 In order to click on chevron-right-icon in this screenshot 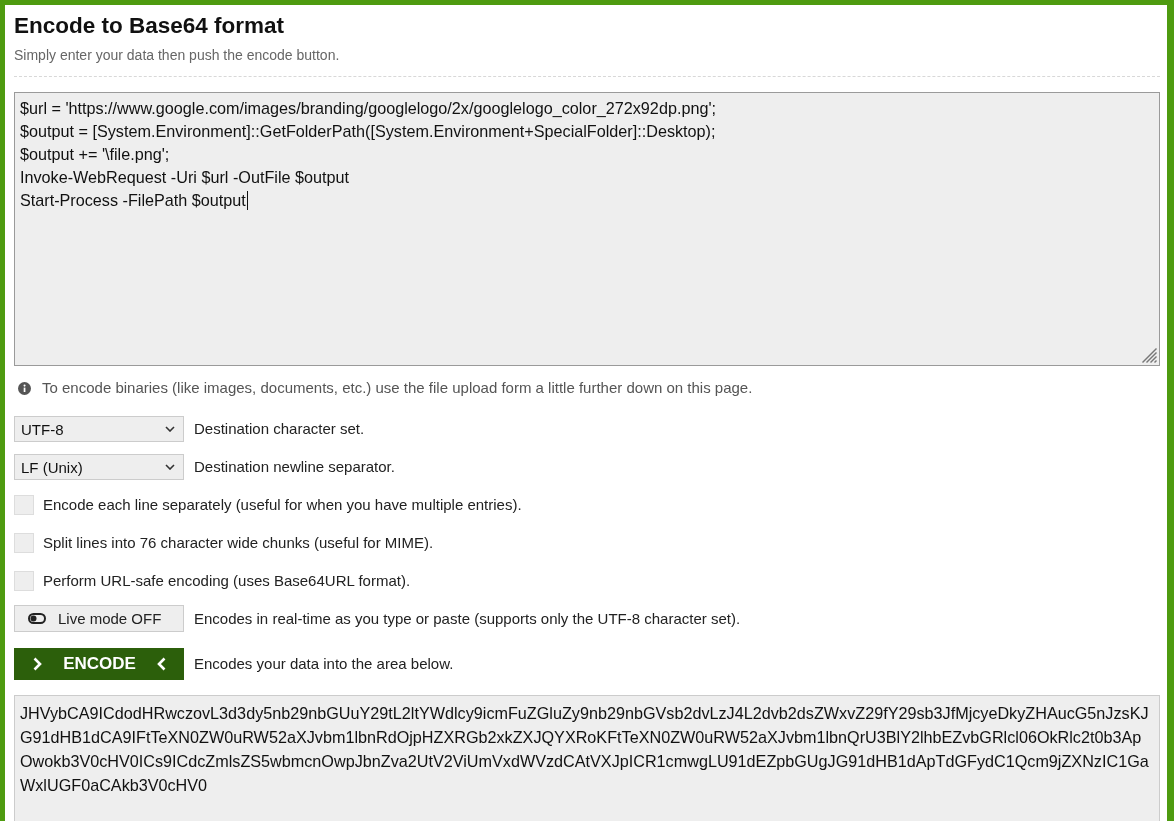, I will do `click(37, 664)`.